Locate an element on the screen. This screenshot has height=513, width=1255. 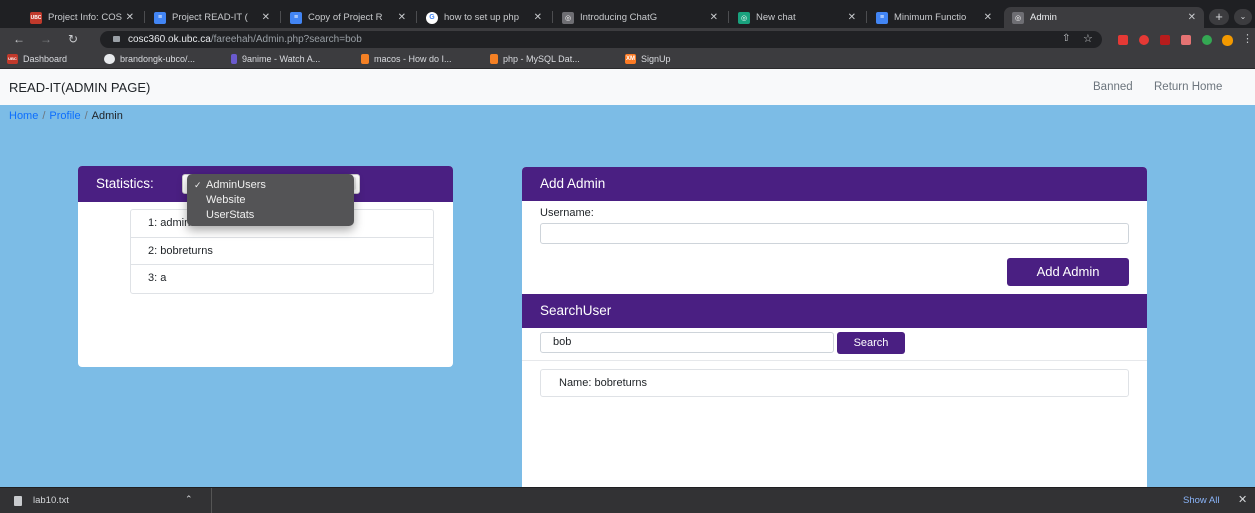
search-button: Search is located at coordinates (871, 343).